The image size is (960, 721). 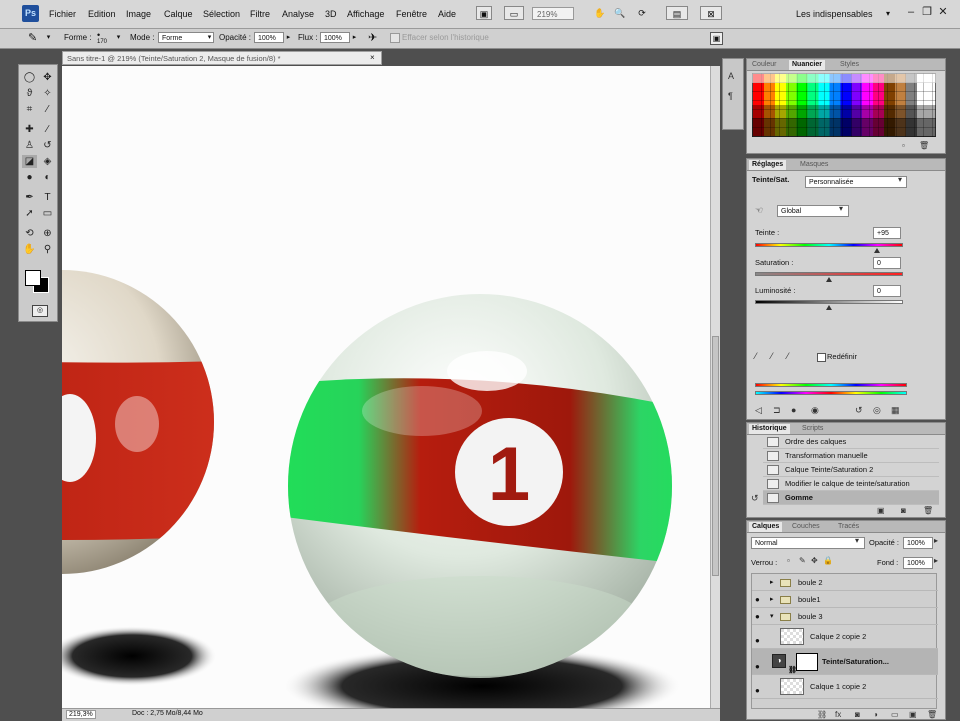 What do you see at coordinates (849, 65) in the screenshot?
I see `tab-styles: Styles` at bounding box center [849, 65].